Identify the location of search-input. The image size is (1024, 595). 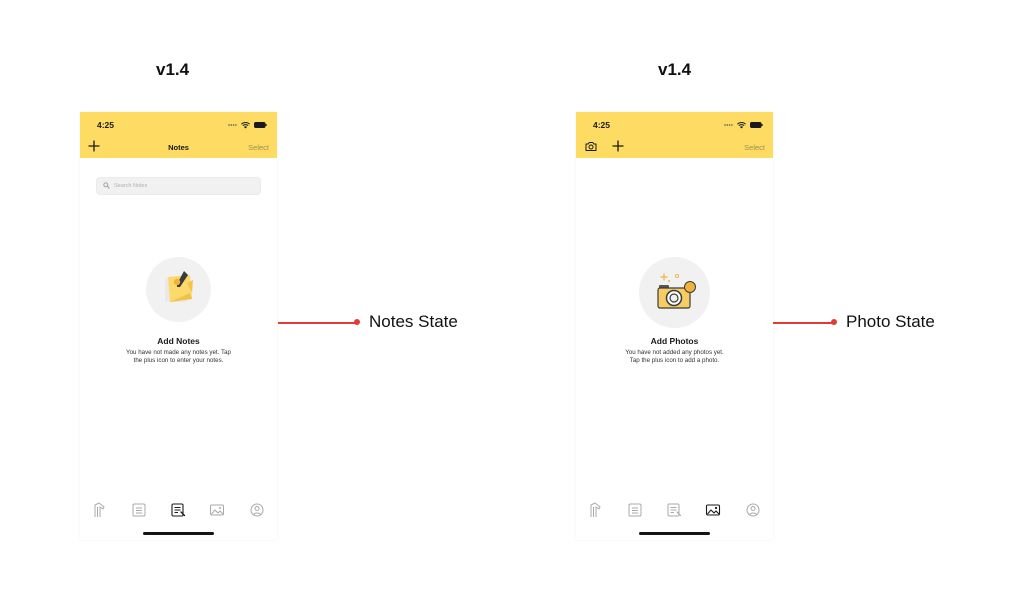
(184, 186).